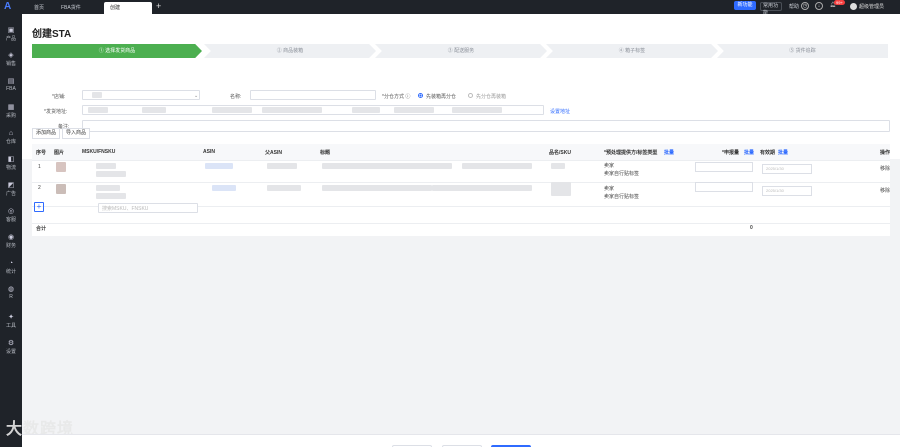 This screenshot has width=900, height=447. Describe the element at coordinates (108, 188) in the screenshot. I see `msku-value` at that location.